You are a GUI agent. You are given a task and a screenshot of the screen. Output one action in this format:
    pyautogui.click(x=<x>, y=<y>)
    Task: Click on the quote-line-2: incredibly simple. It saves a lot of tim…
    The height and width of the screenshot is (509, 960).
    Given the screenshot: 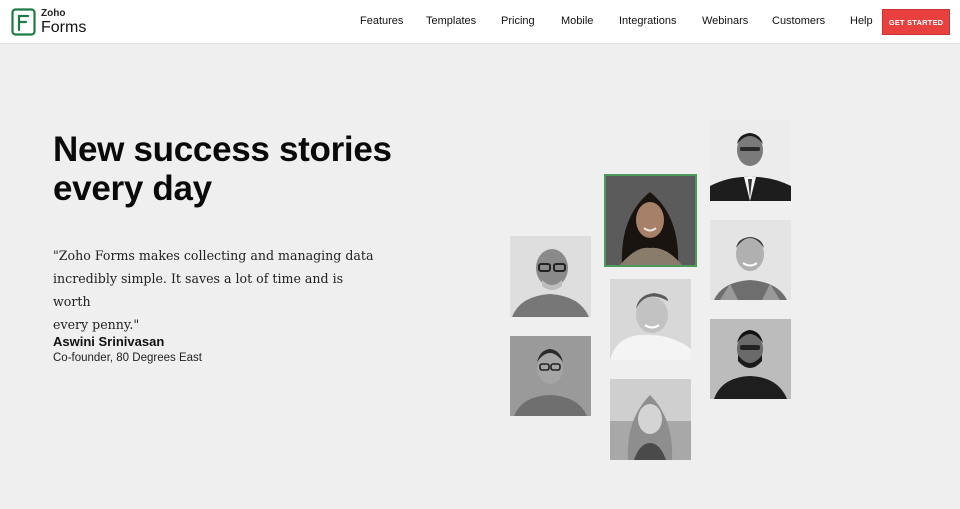 What is the action you would take?
    pyautogui.click(x=198, y=290)
    